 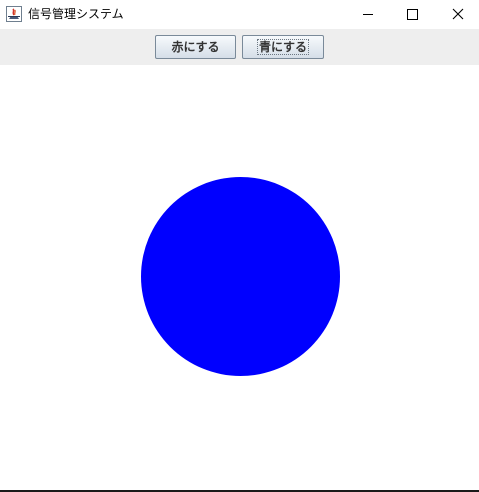 I want to click on close-icon, so click(x=458, y=14).